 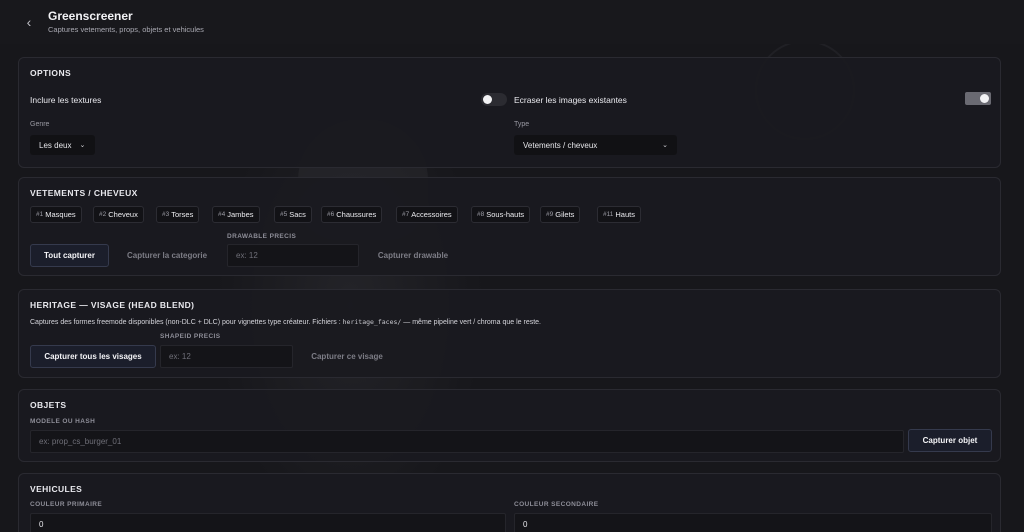 I want to click on heritage-title: HERITAGE — VISAGE (HEAD BLEND), so click(x=112, y=305).